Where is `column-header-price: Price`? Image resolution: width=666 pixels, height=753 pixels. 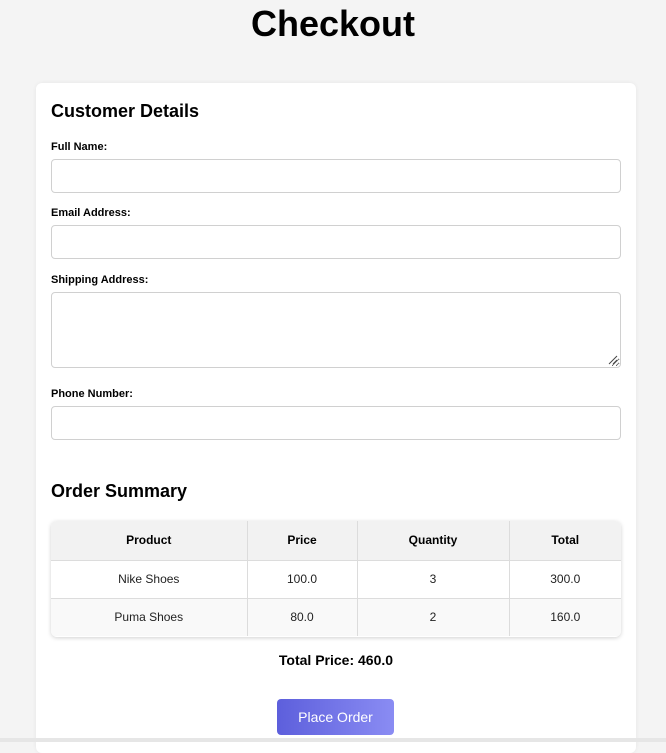 column-header-price: Price is located at coordinates (302, 541).